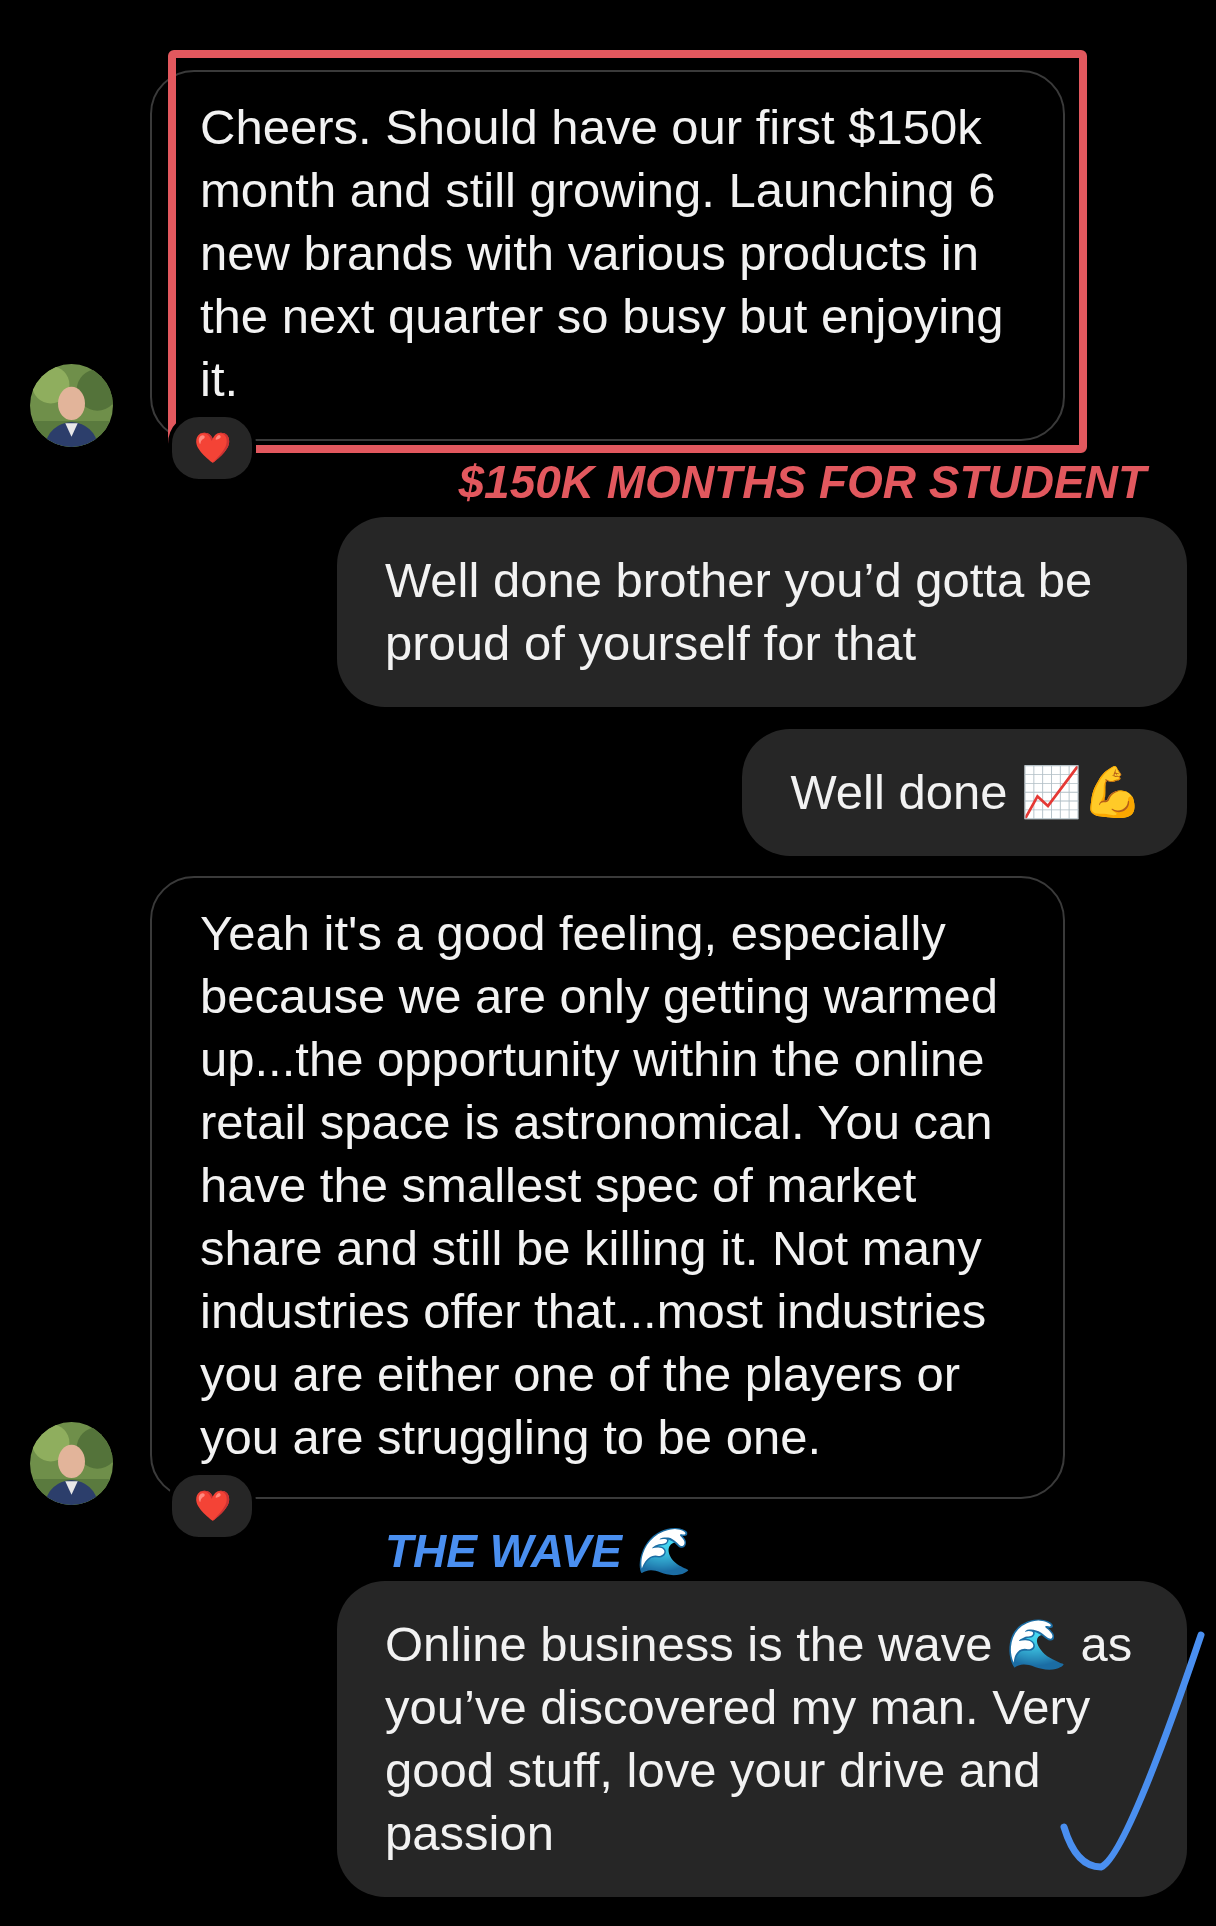 The height and width of the screenshot is (1926, 1216). What do you see at coordinates (602, 253) in the screenshot?
I see `message-text: Cheers. Should have our first $150k month and still growing. Launching 6 new brands with various products in the next quarter so busy but enjoying it.` at bounding box center [602, 253].